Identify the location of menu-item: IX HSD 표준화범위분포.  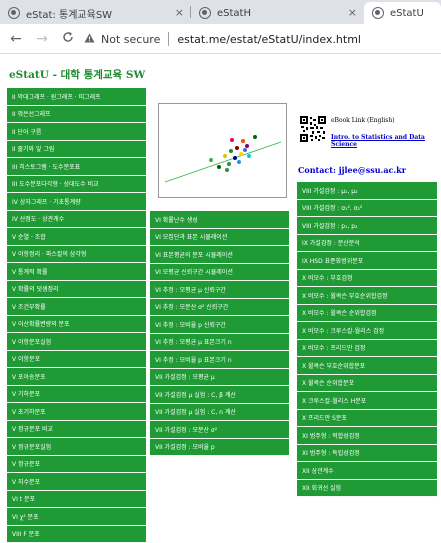
(367, 261).